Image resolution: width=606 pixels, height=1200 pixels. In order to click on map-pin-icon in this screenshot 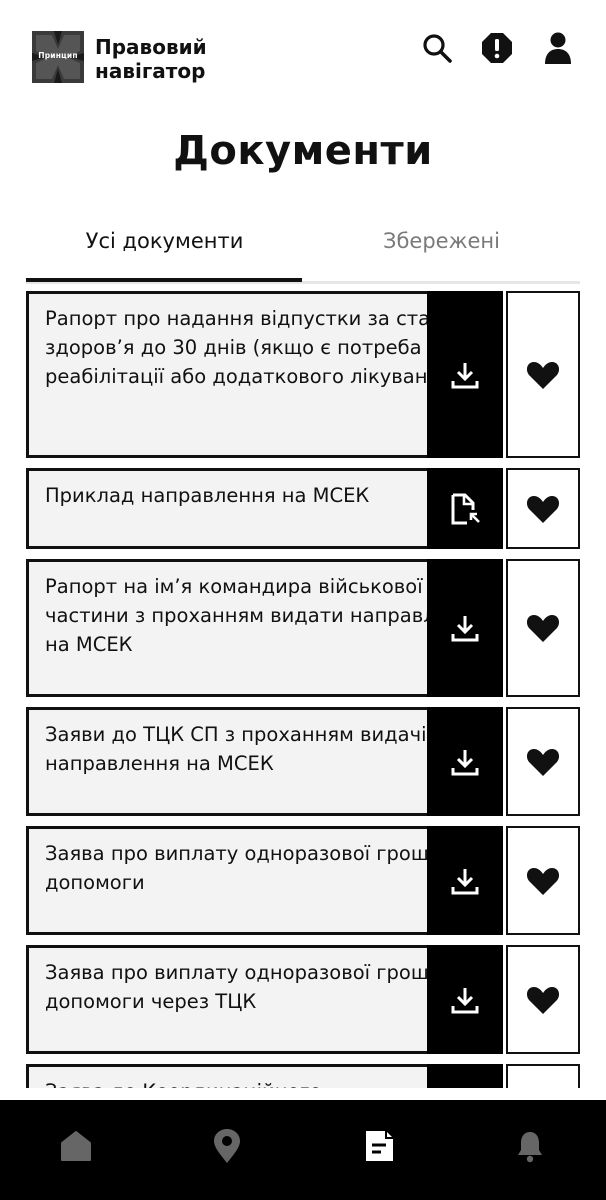, I will do `click(227, 1146)`.